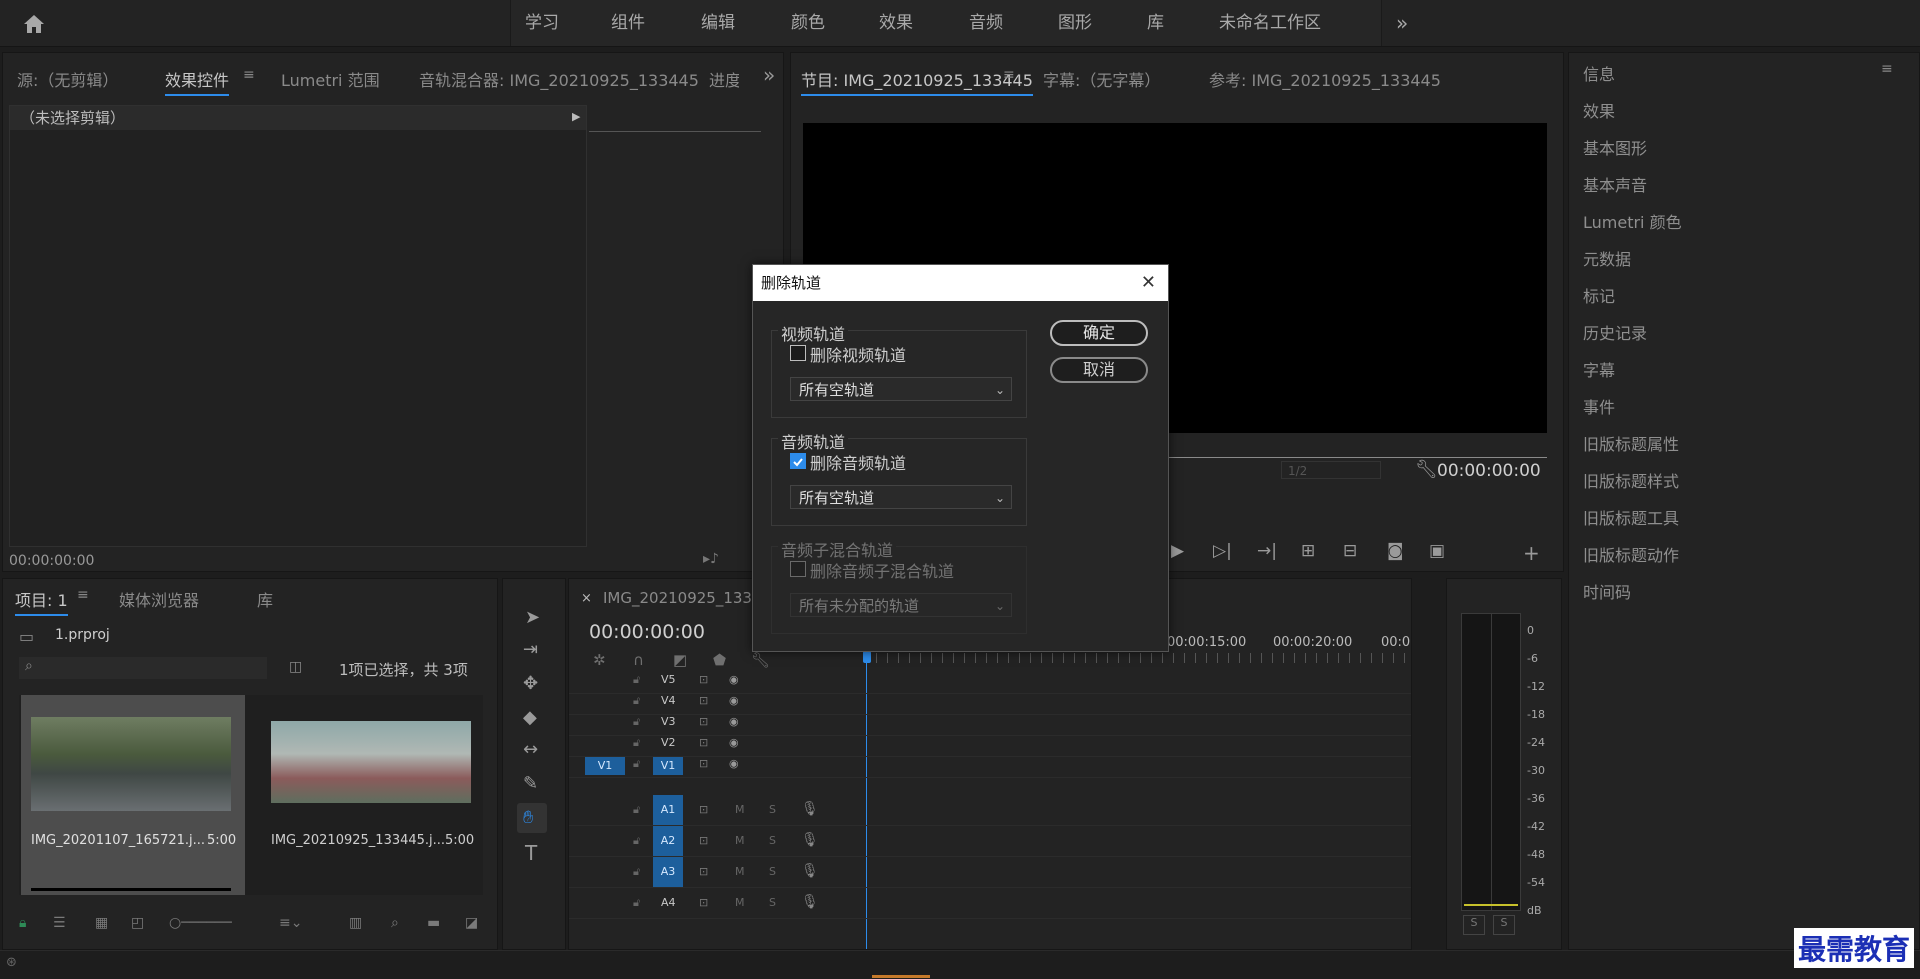  Describe the element at coordinates (1631, 480) in the screenshot. I see `panel-item-legacy-title-styles: 旧版标题样式` at that location.